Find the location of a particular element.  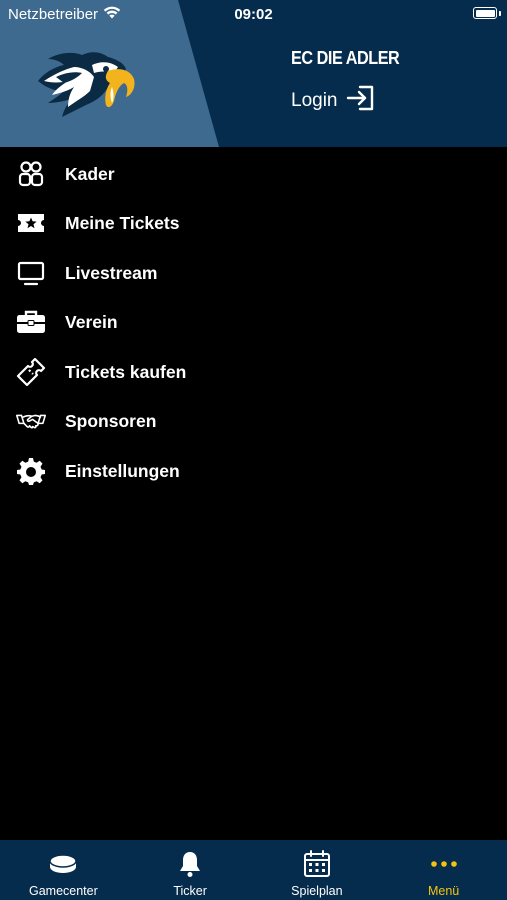

battery-icon is located at coordinates (485, 13).